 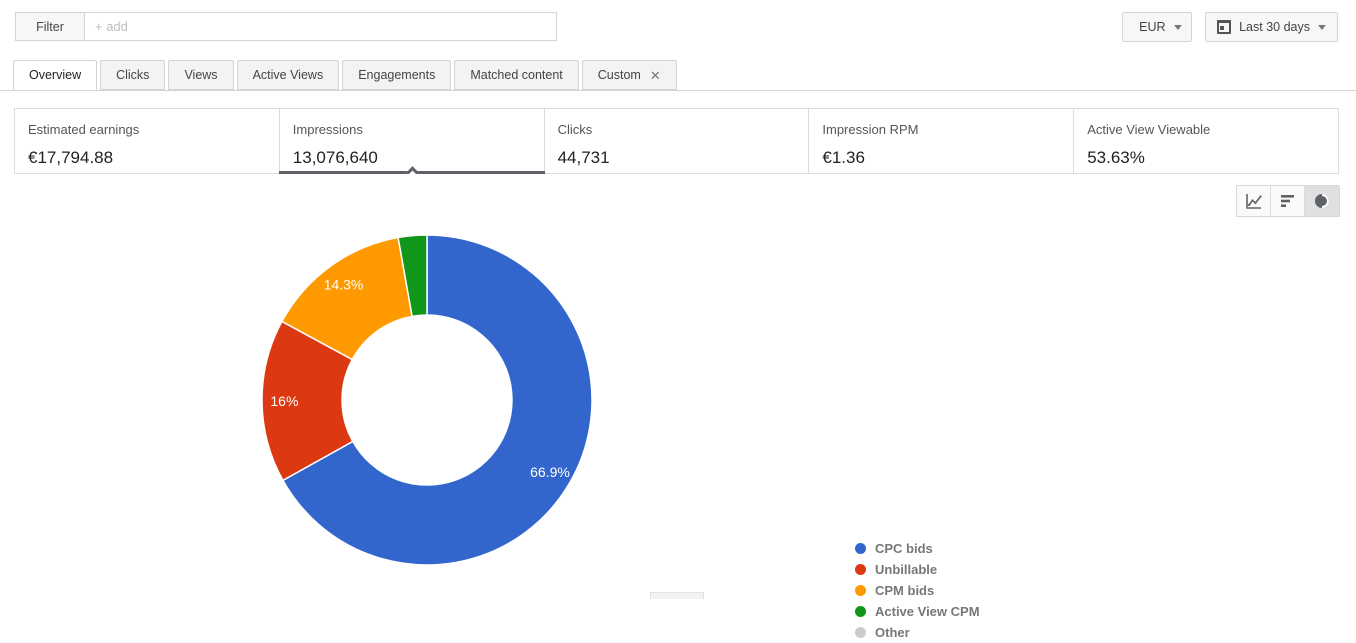 I want to click on filter-button: Filter, so click(x=50, y=26).